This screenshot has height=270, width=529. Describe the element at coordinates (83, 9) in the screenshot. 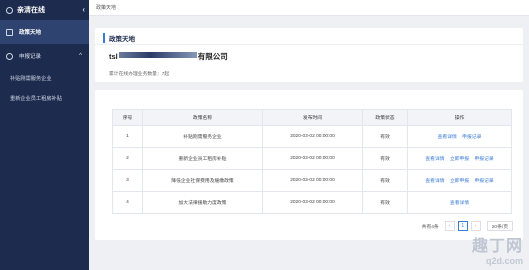

I see `collapse-sidebar-icon: ‹` at that location.